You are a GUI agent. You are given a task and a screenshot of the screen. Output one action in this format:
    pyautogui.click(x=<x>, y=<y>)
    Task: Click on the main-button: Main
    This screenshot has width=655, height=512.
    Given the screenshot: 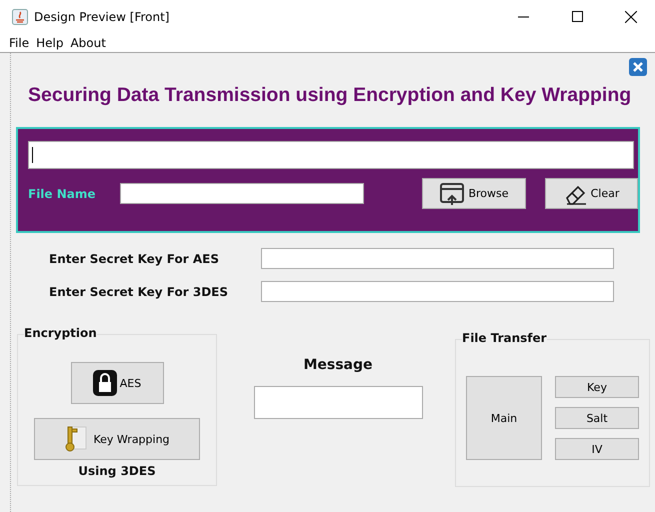 What is the action you would take?
    pyautogui.click(x=504, y=418)
    